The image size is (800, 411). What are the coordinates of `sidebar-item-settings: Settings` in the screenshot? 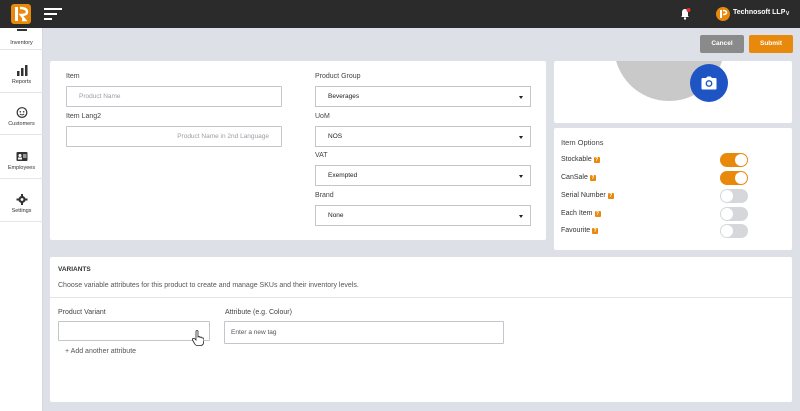 It's located at (21, 204).